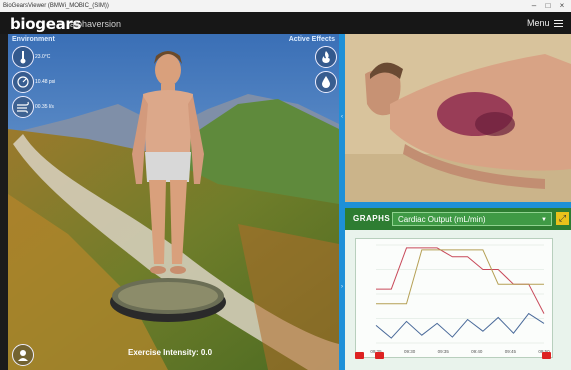  Describe the element at coordinates (56, 6) in the screenshot. I see `window-title: BioGearsViewer (BMWi_MOBIC_(SIM))` at that location.